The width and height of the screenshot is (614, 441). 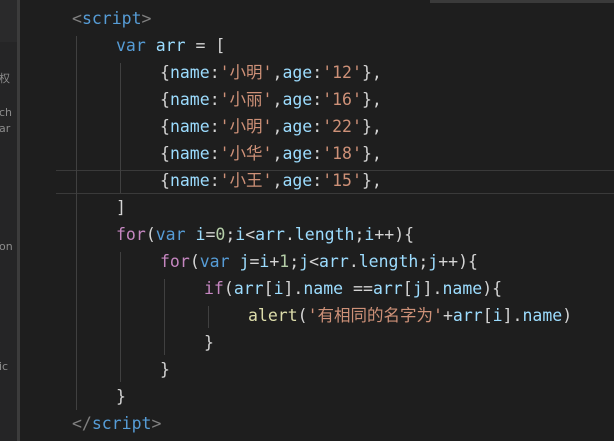 I want to click on code-line: var arr = [, so click(x=170, y=45).